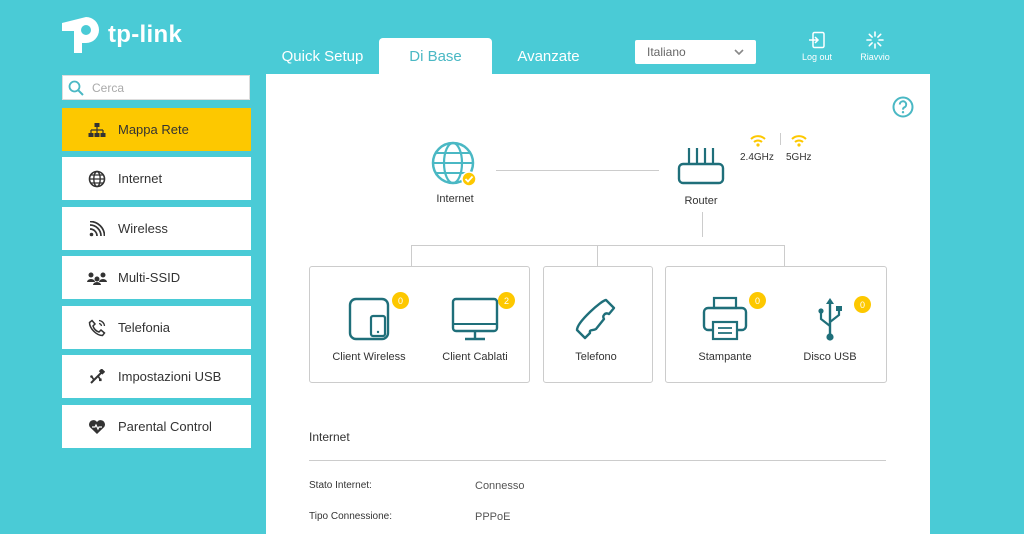 The width and height of the screenshot is (1024, 534). I want to click on tab-di-base: Di Base, so click(435, 56).